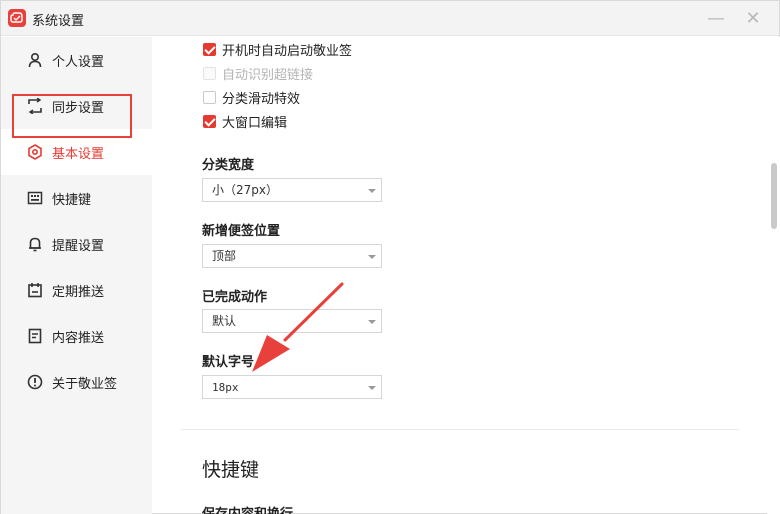 The width and height of the screenshot is (780, 514). I want to click on category-width-select: 小（27px）, so click(292, 190).